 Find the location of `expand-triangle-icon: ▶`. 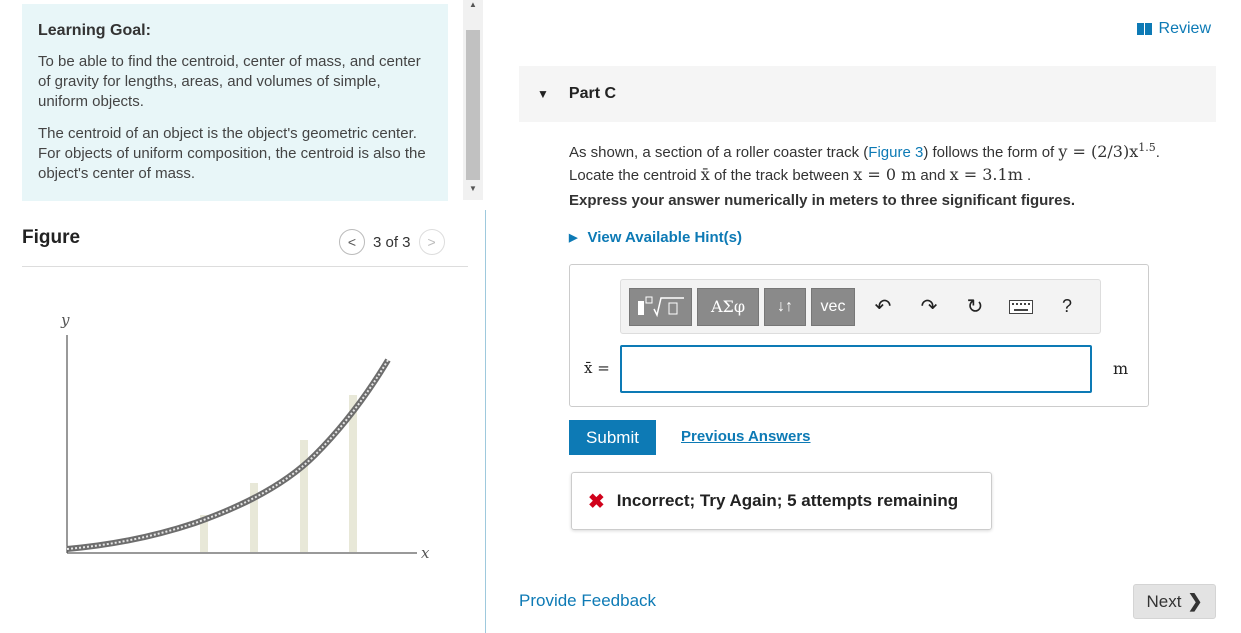

expand-triangle-icon: ▶ is located at coordinates (573, 238).